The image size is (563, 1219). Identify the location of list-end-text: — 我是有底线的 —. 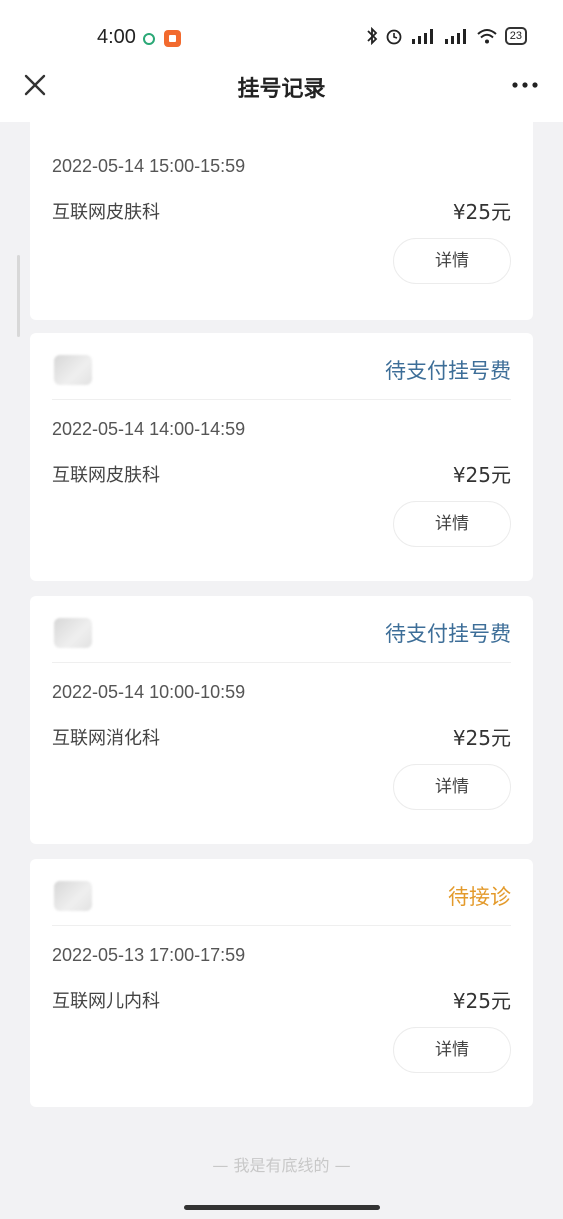
(281, 1165).